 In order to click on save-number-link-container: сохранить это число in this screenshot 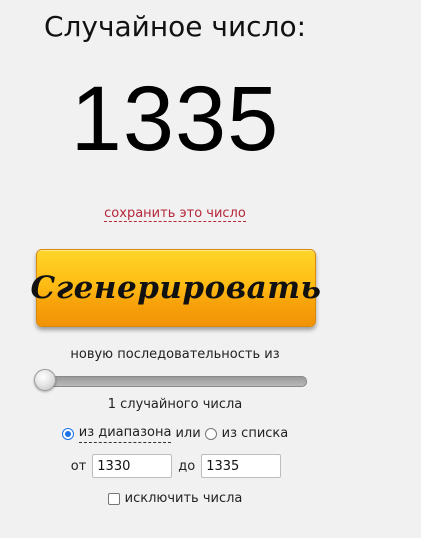, I will do `click(175, 214)`.